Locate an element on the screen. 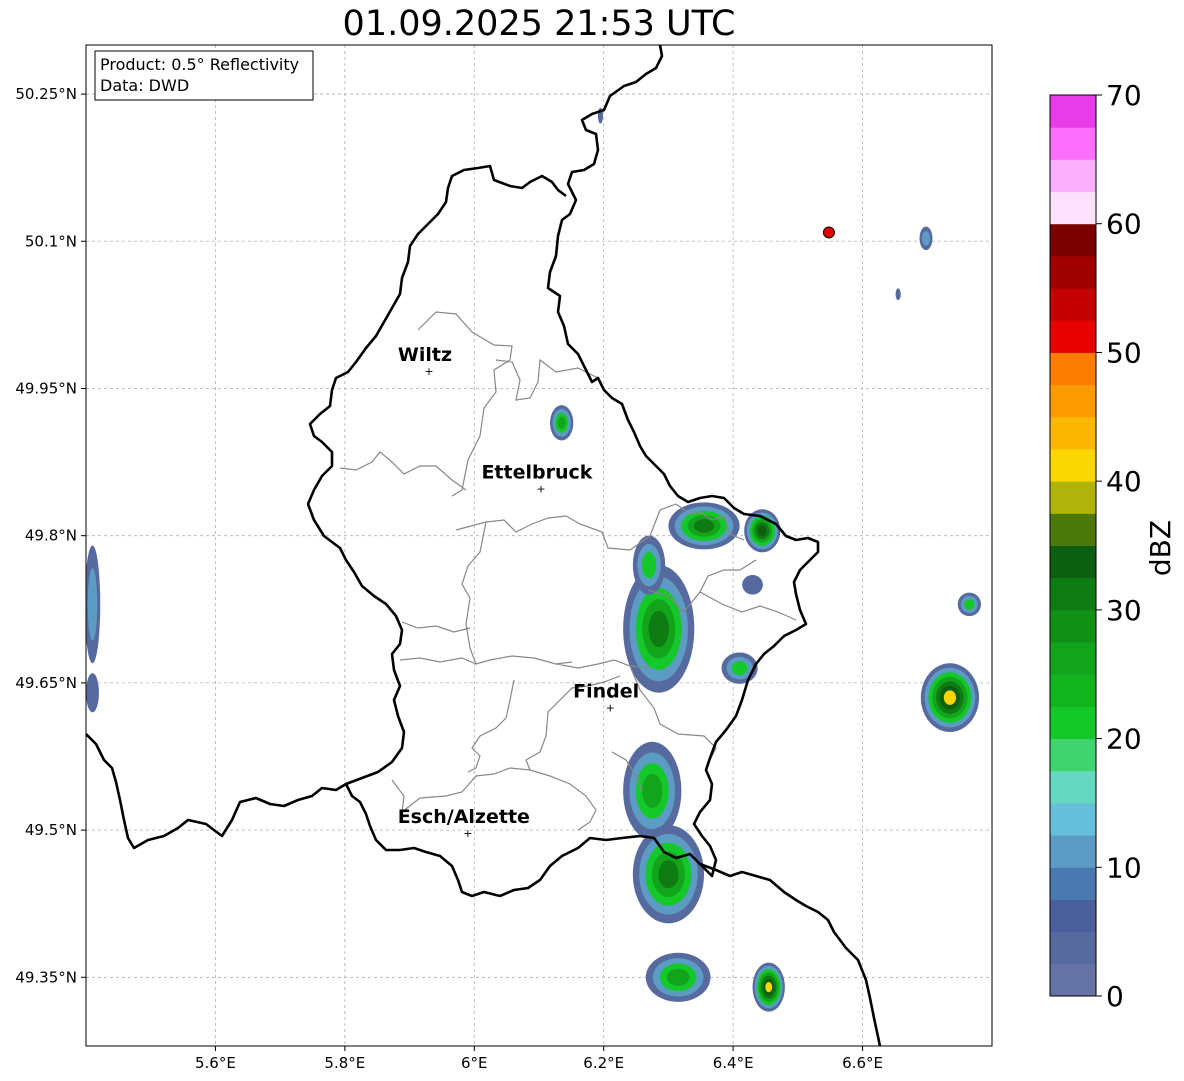 This screenshot has height=1081, width=1184. lon-tick-label: 5.6°E is located at coordinates (215, 1063).